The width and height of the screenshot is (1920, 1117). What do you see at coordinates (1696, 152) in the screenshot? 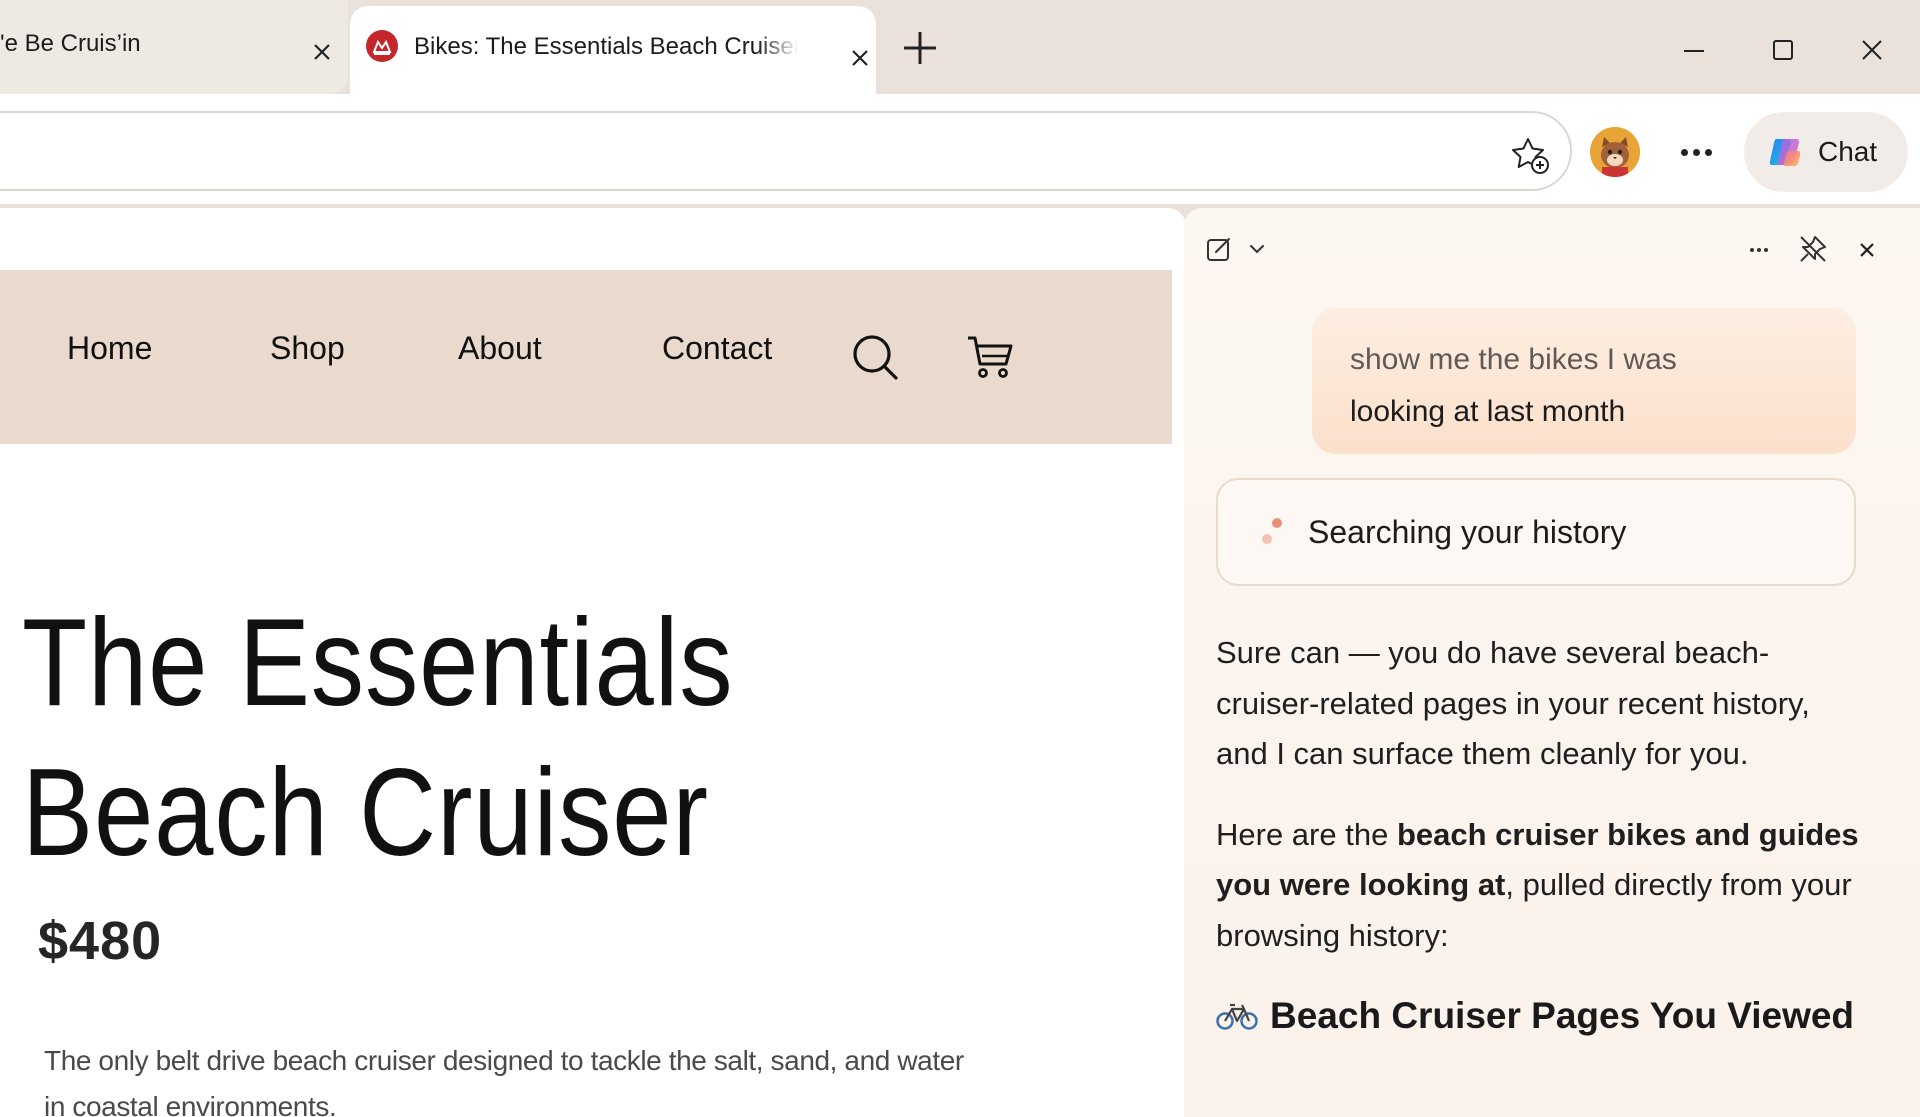
I see `more-options-icon` at bounding box center [1696, 152].